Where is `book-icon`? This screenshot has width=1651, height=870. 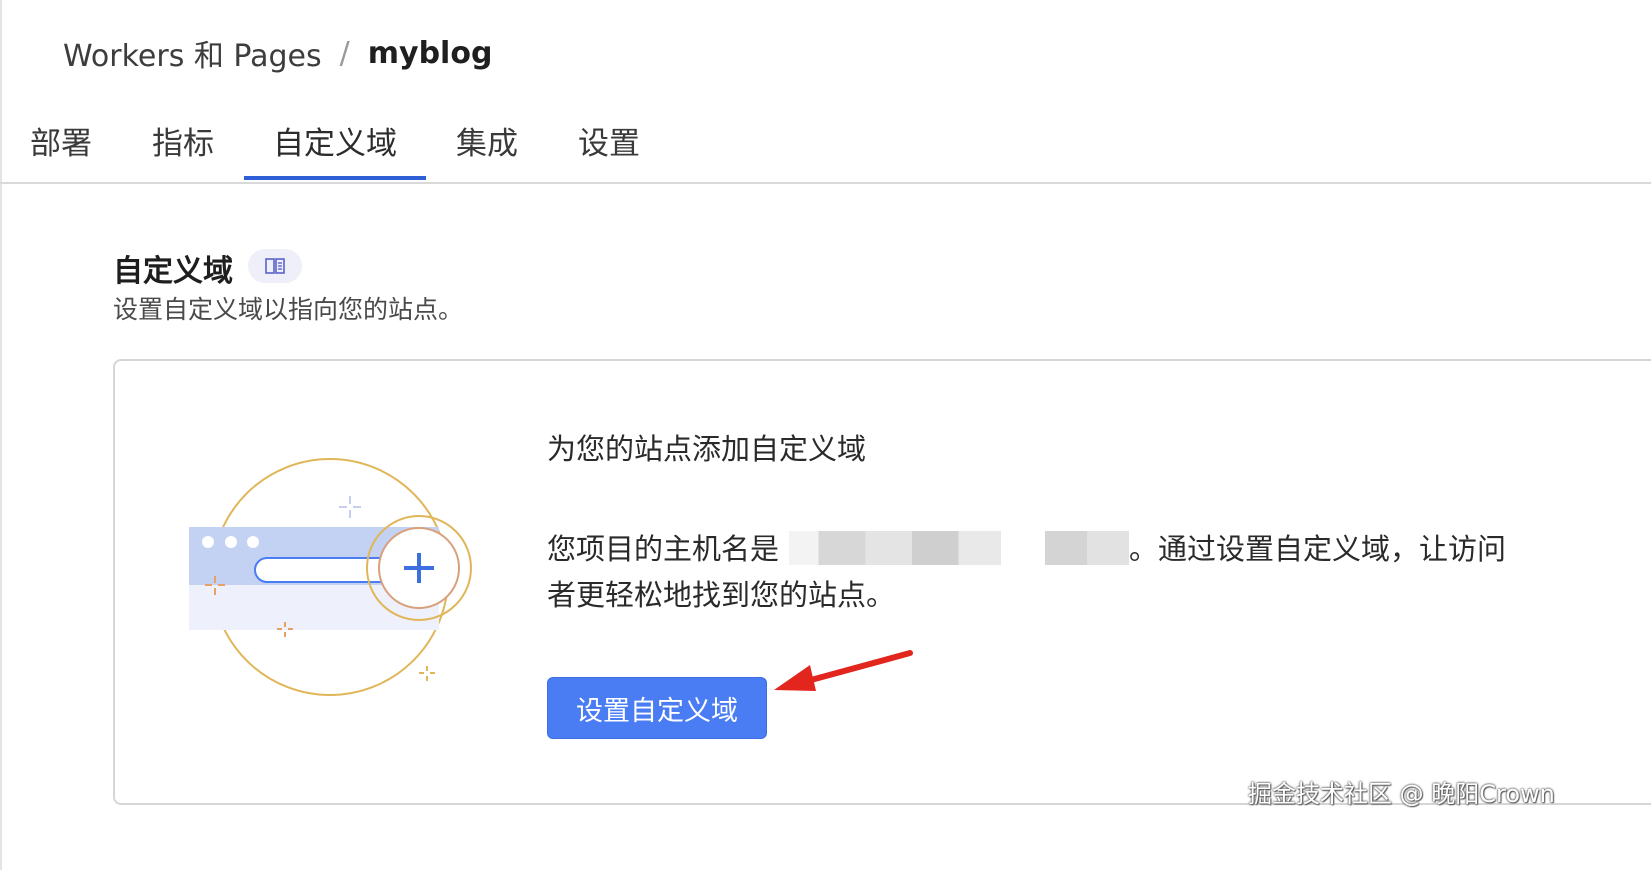 book-icon is located at coordinates (275, 266).